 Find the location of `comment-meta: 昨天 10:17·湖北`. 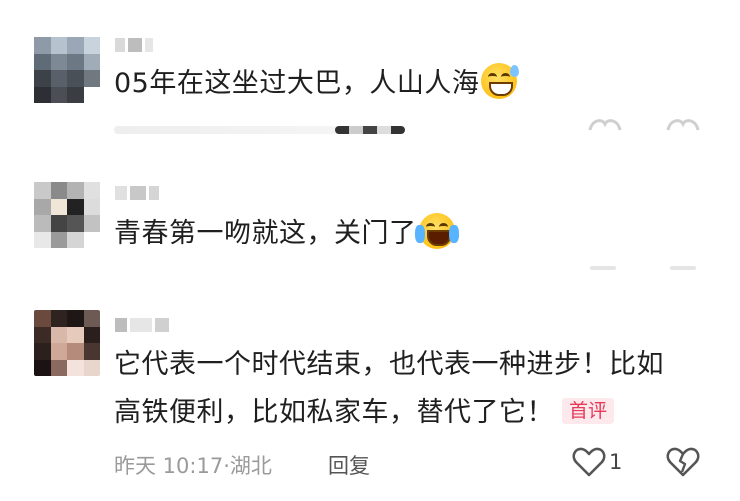

comment-meta: 昨天 10:17·湖北 is located at coordinates (193, 465).